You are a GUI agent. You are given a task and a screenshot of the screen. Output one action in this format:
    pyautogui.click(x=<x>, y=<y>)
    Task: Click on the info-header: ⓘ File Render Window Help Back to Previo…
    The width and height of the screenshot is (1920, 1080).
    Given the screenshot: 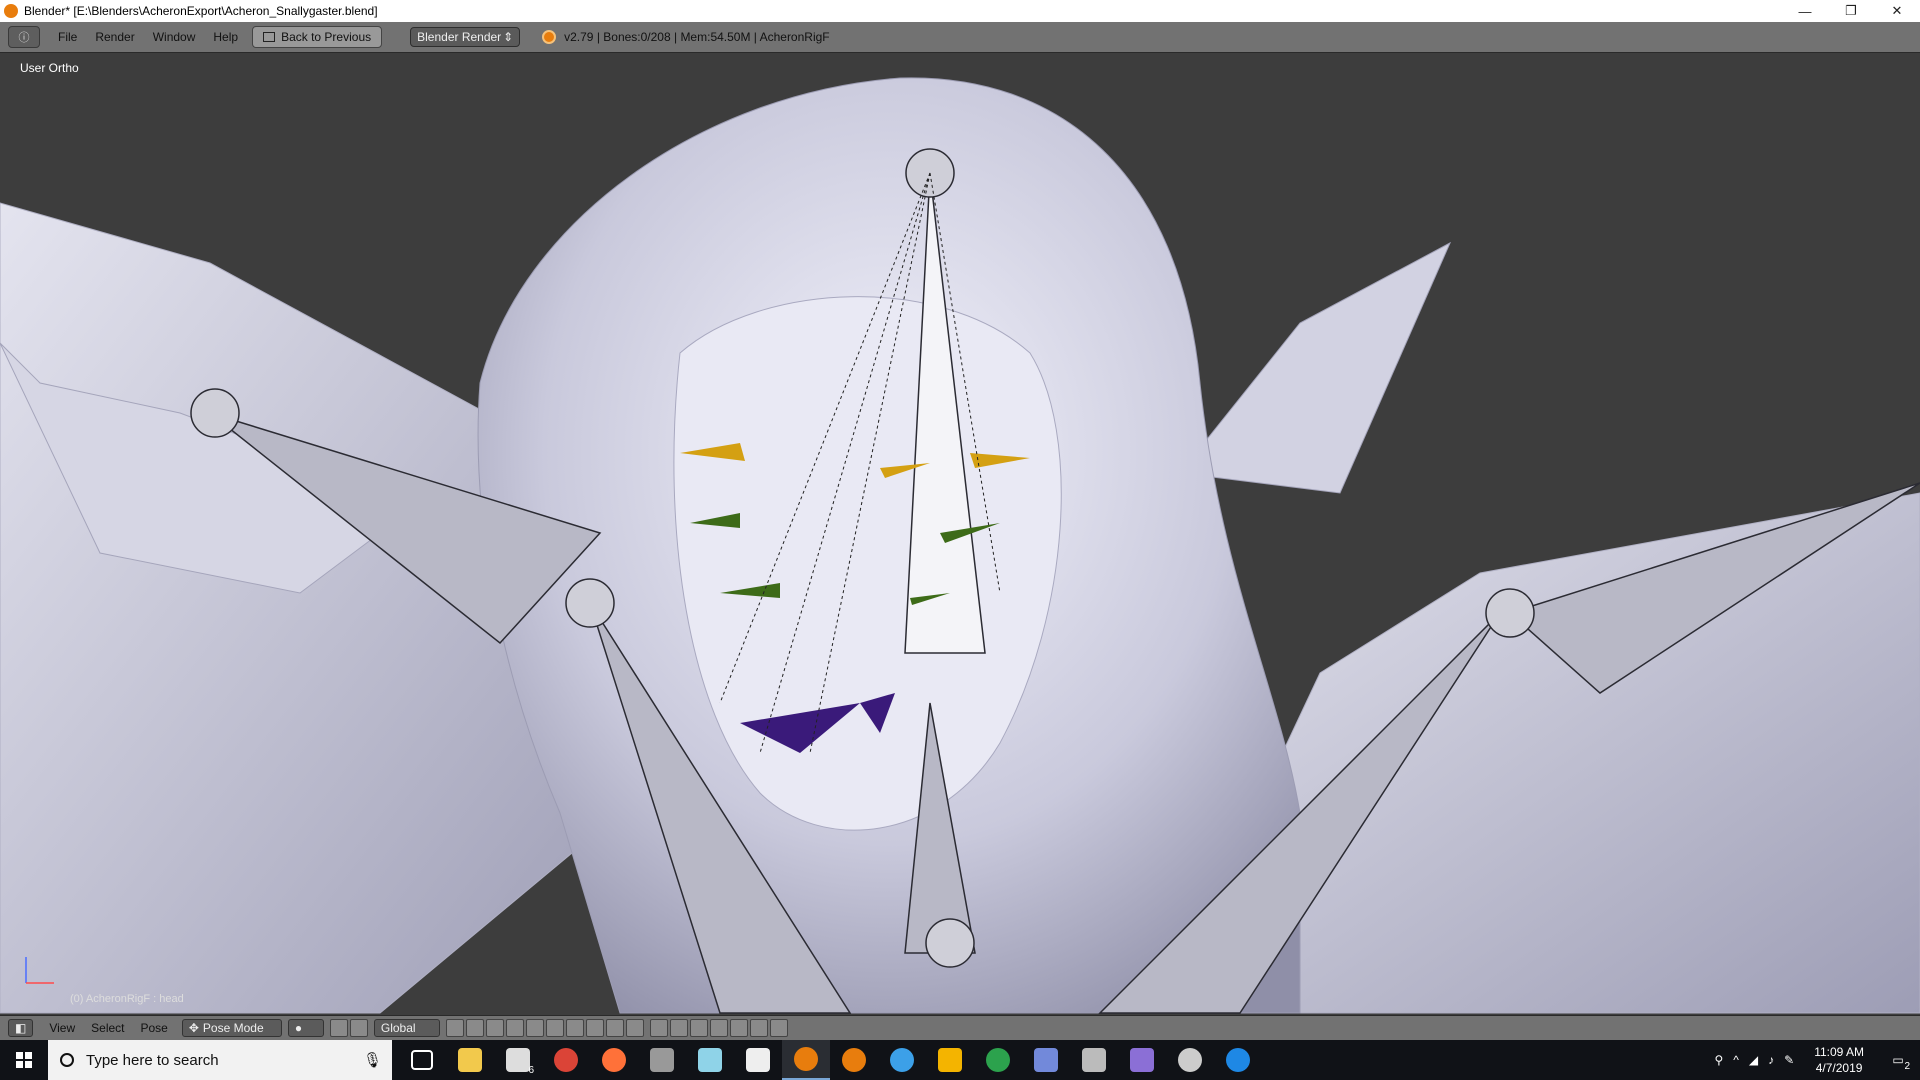 What is the action you would take?
    pyautogui.click(x=960, y=37)
    